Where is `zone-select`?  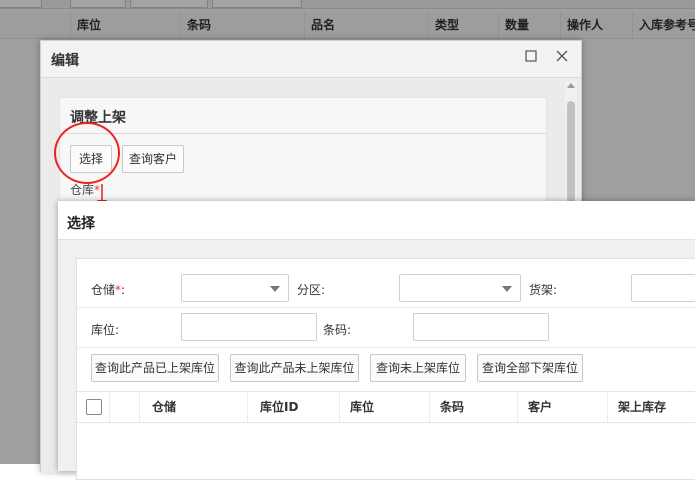
zone-select is located at coordinates (460, 288).